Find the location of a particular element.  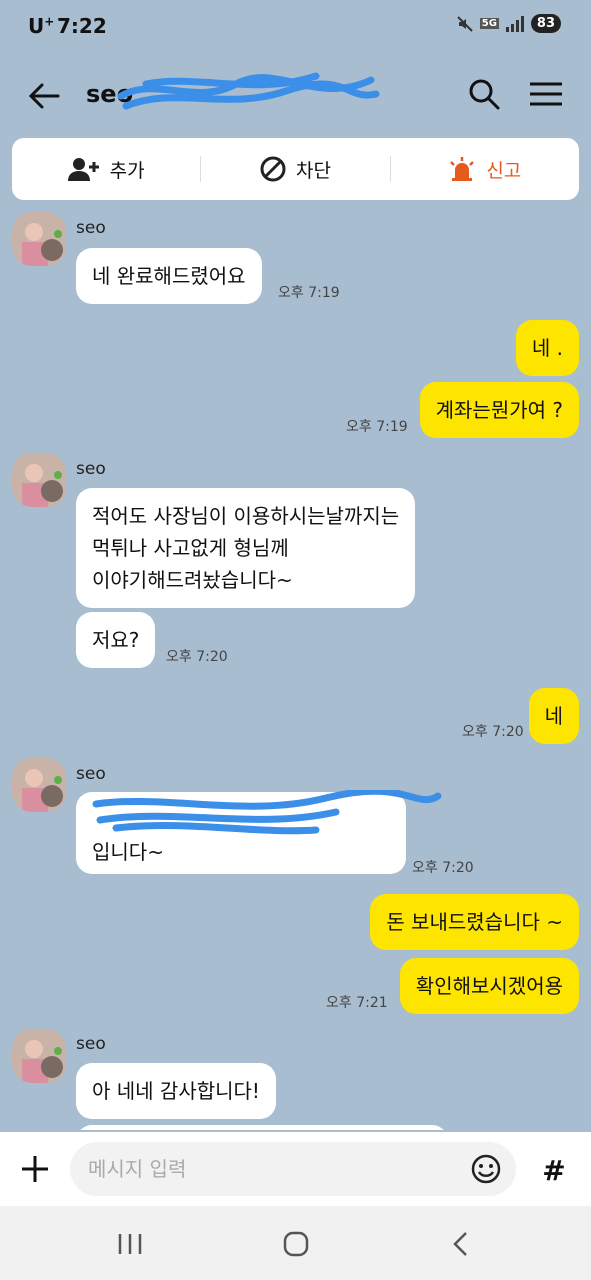

message-time: 오후 7:21 is located at coordinates (357, 1003).